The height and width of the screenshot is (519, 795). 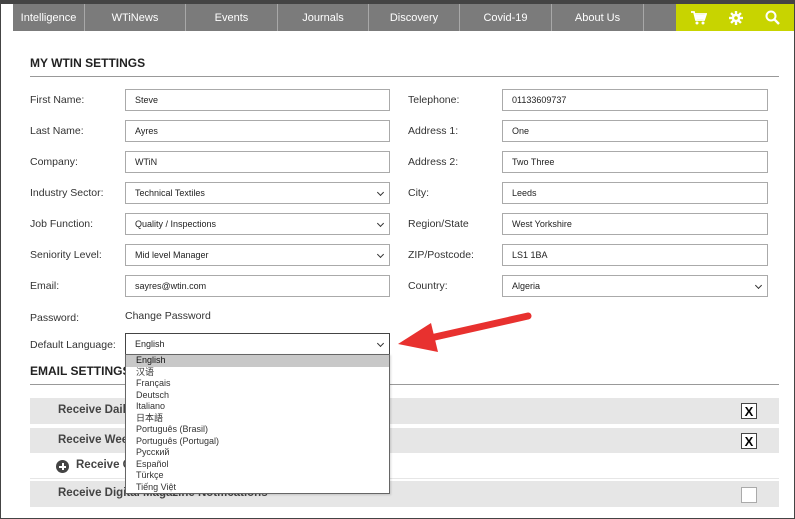 What do you see at coordinates (257, 384) in the screenshot?
I see `language-option: Français` at bounding box center [257, 384].